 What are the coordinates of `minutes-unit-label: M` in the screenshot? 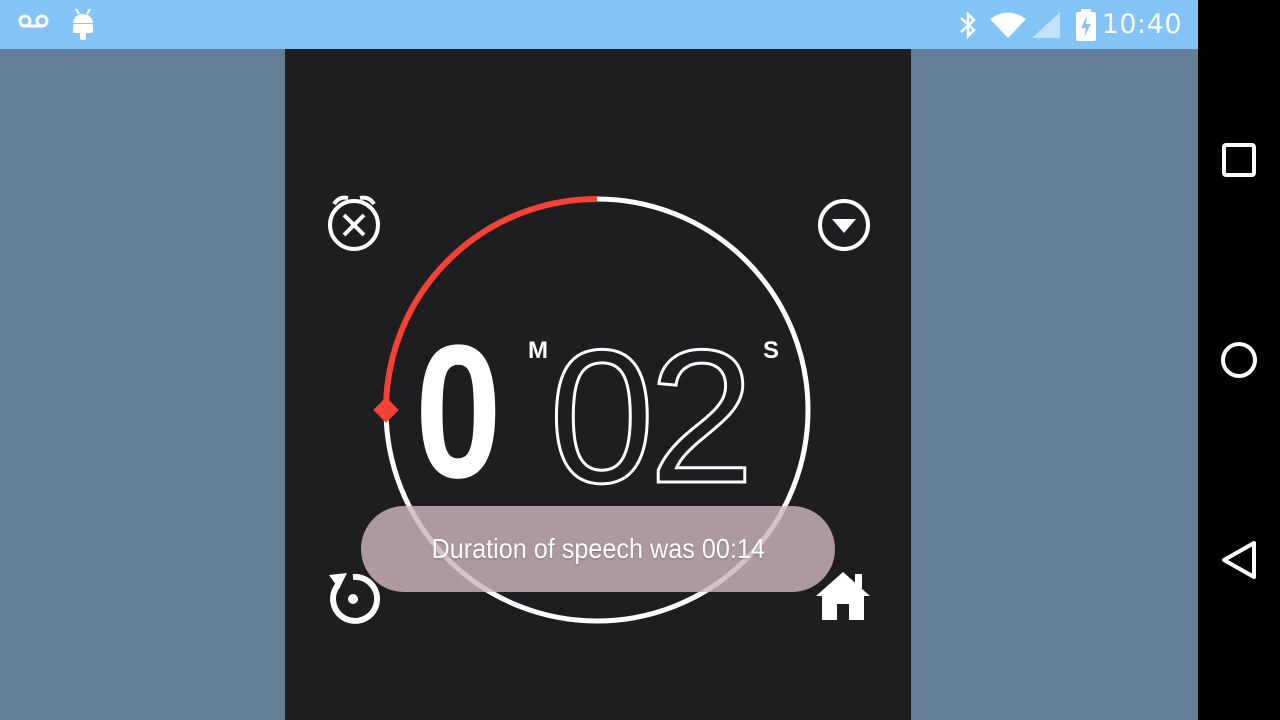 It's located at (538, 350).